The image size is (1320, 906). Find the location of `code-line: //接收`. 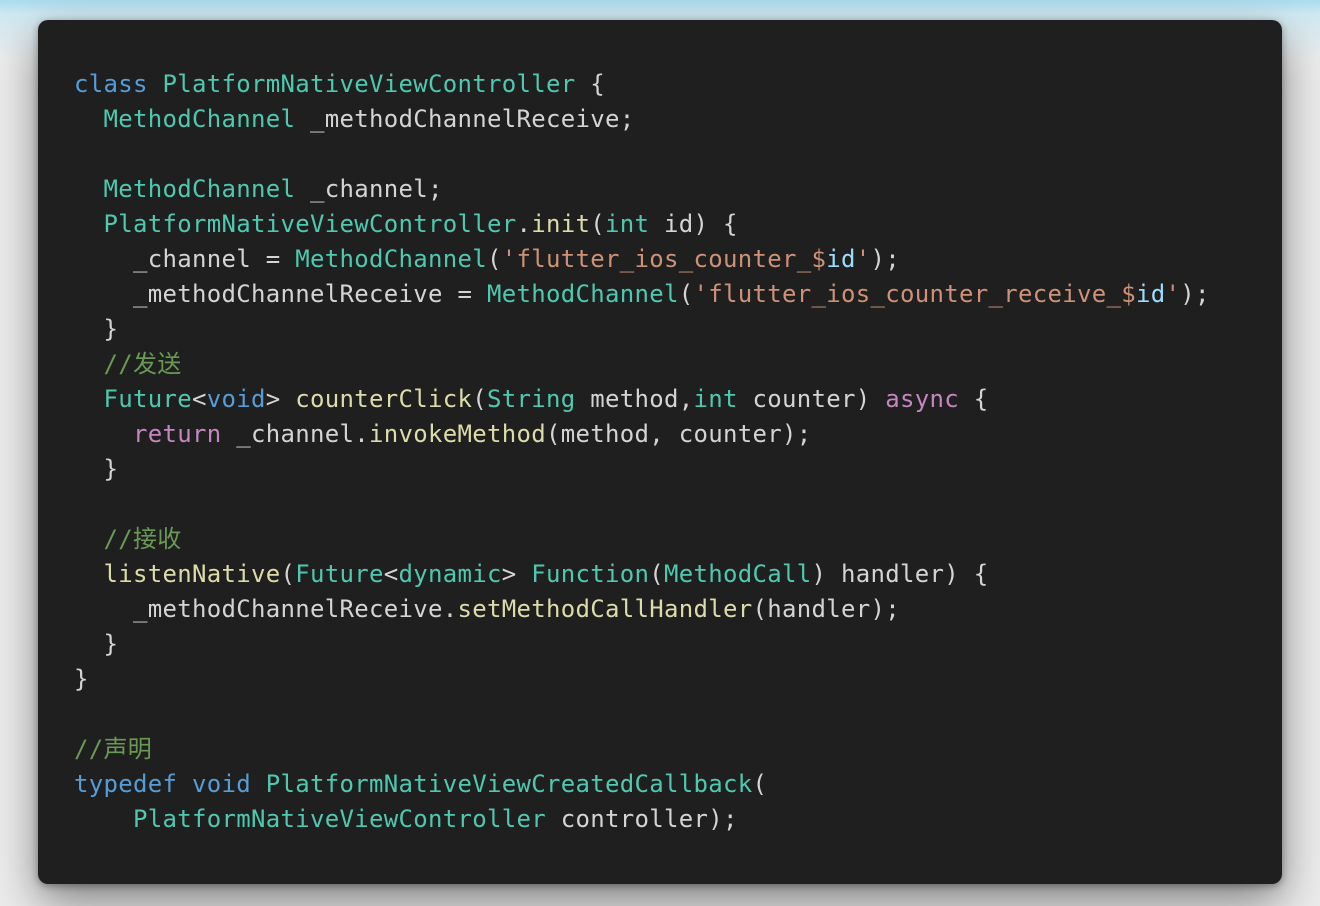

code-line: //接收 is located at coordinates (642, 539).